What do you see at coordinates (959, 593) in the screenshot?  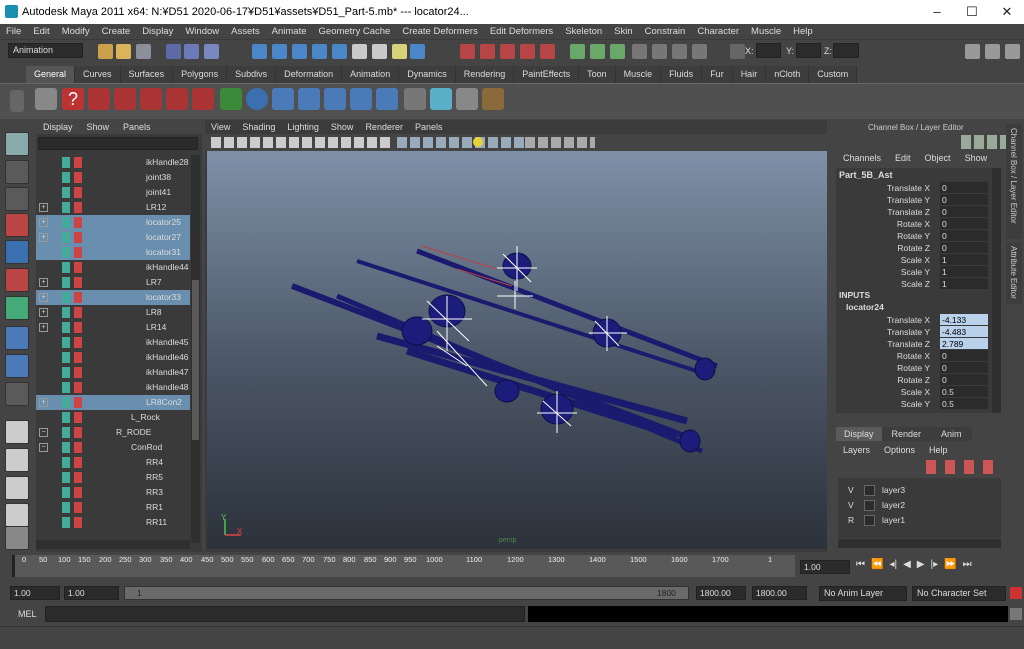 I see `character-set-dropdown: No Character Set` at bounding box center [959, 593].